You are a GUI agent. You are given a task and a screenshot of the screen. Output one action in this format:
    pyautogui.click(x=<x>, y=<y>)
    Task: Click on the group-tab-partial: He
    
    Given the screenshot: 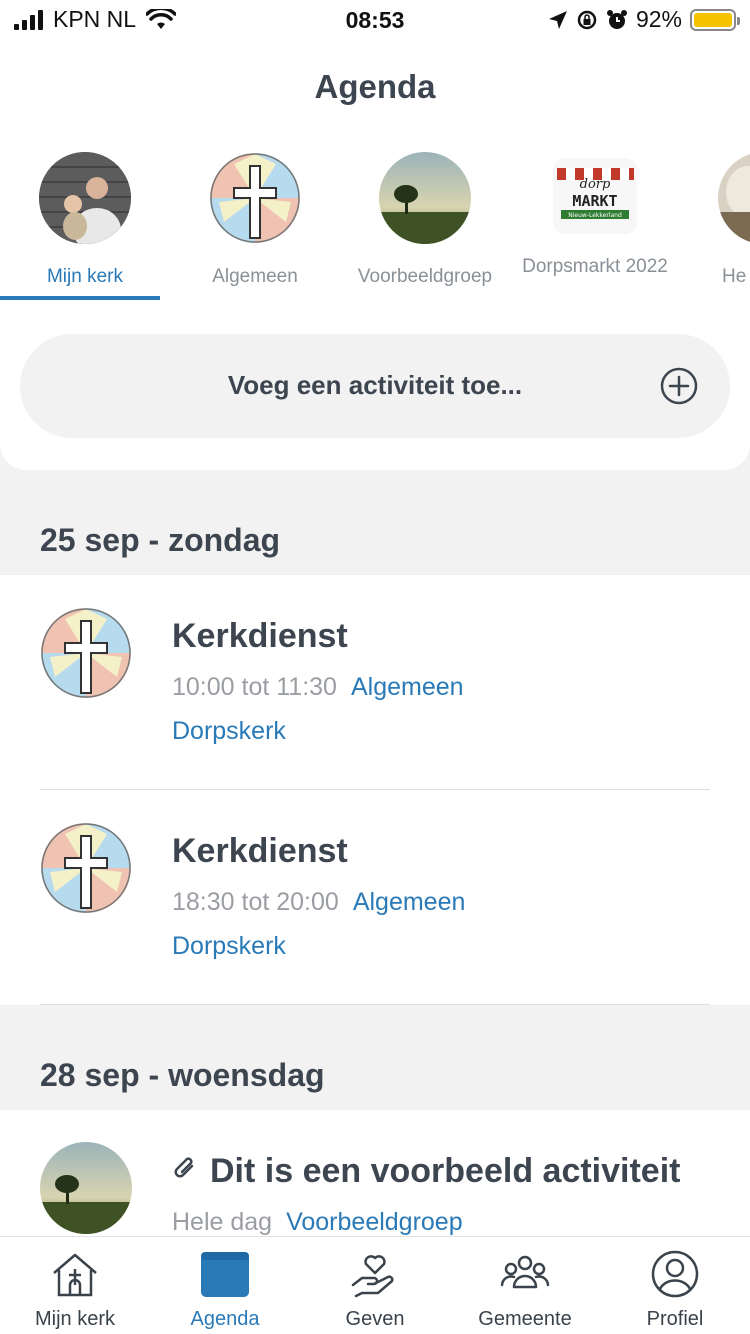 What is the action you would take?
    pyautogui.click(x=715, y=219)
    